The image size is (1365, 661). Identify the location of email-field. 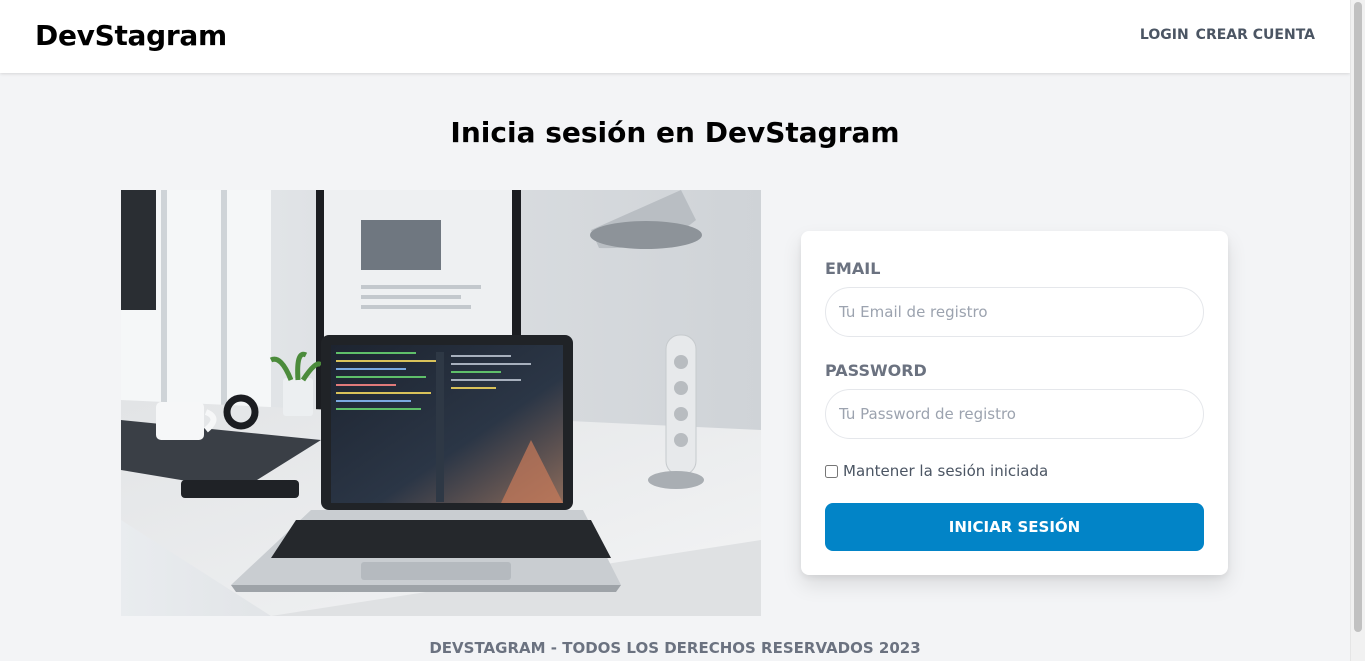
(1014, 312).